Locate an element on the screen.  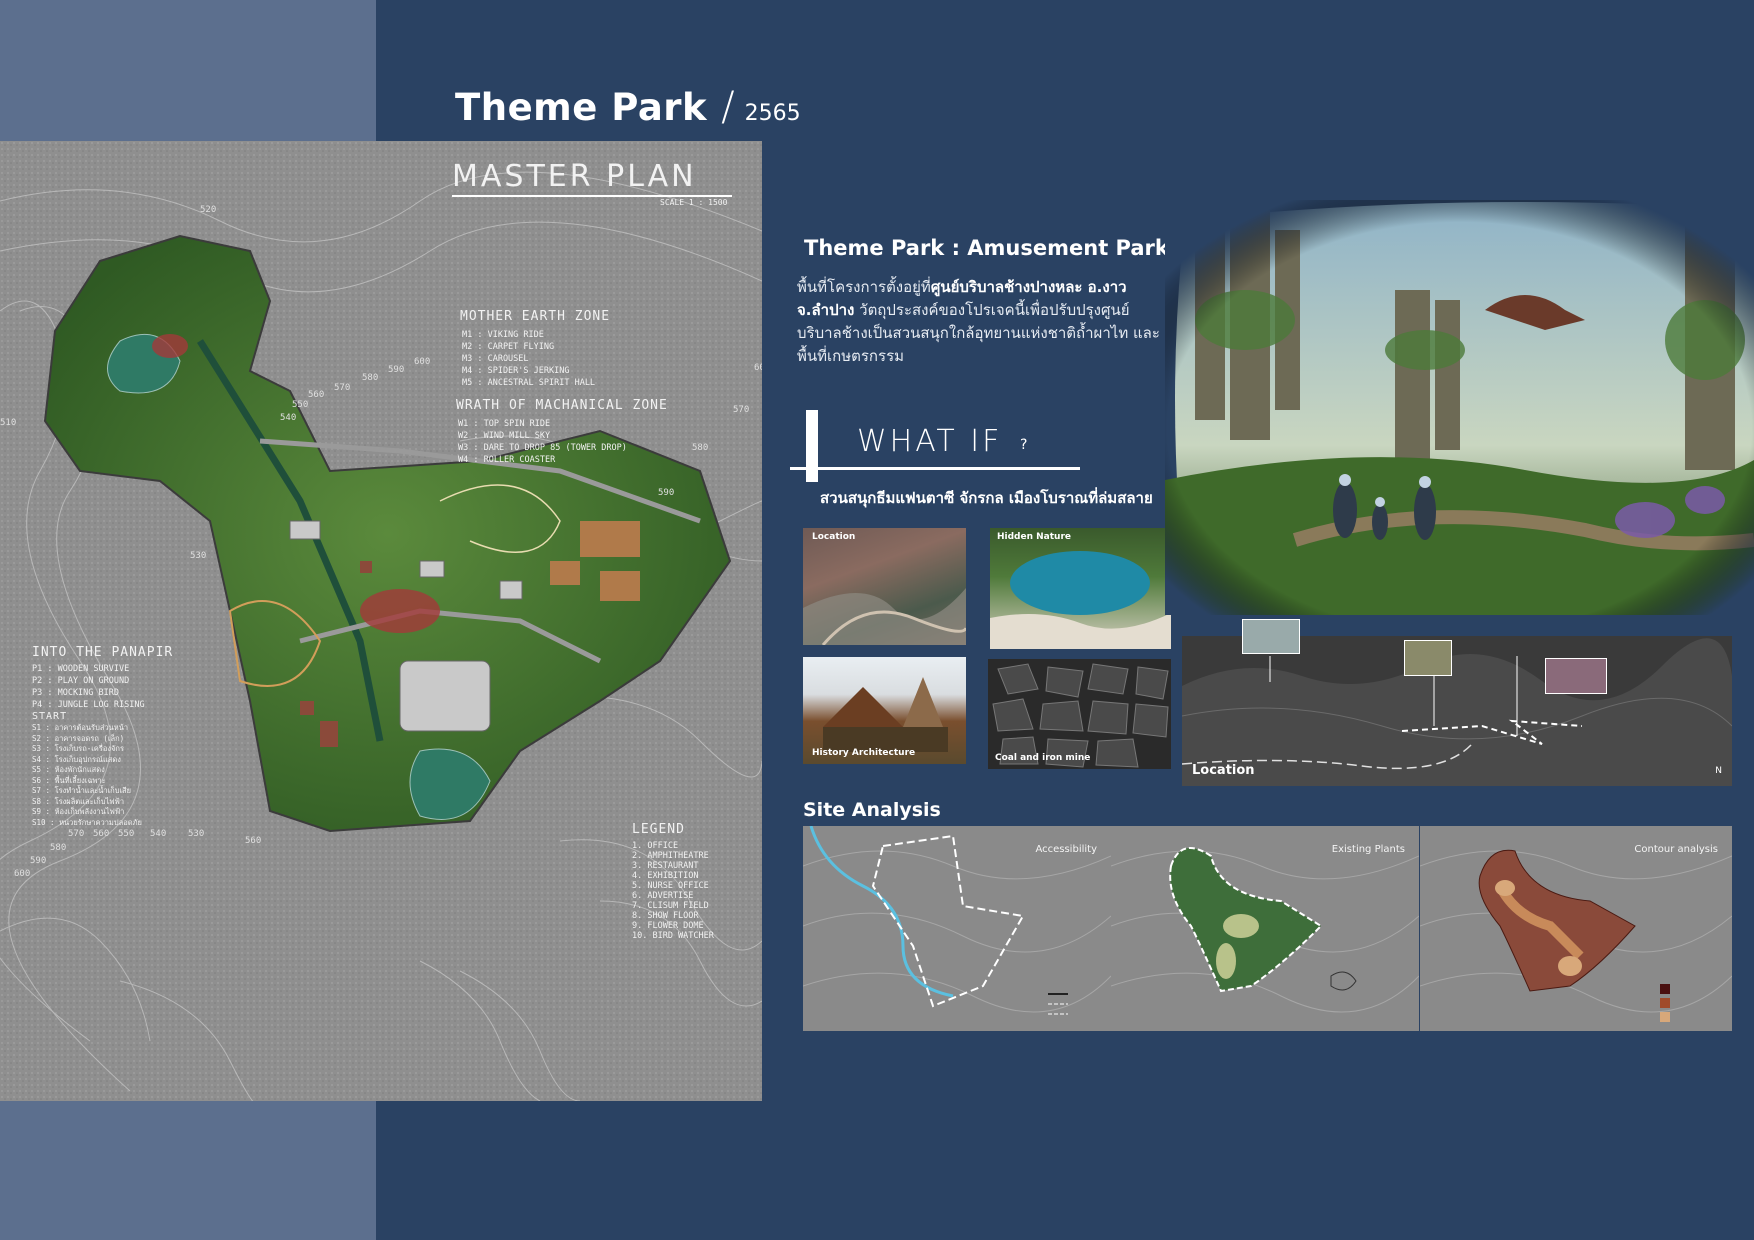
title-text: Theme Park is located at coordinates (581, 107).